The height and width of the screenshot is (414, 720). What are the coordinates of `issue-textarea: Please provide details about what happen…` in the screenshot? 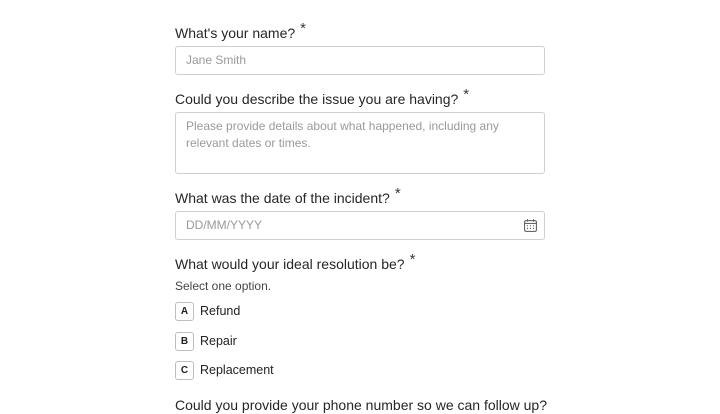 It's located at (360, 143).